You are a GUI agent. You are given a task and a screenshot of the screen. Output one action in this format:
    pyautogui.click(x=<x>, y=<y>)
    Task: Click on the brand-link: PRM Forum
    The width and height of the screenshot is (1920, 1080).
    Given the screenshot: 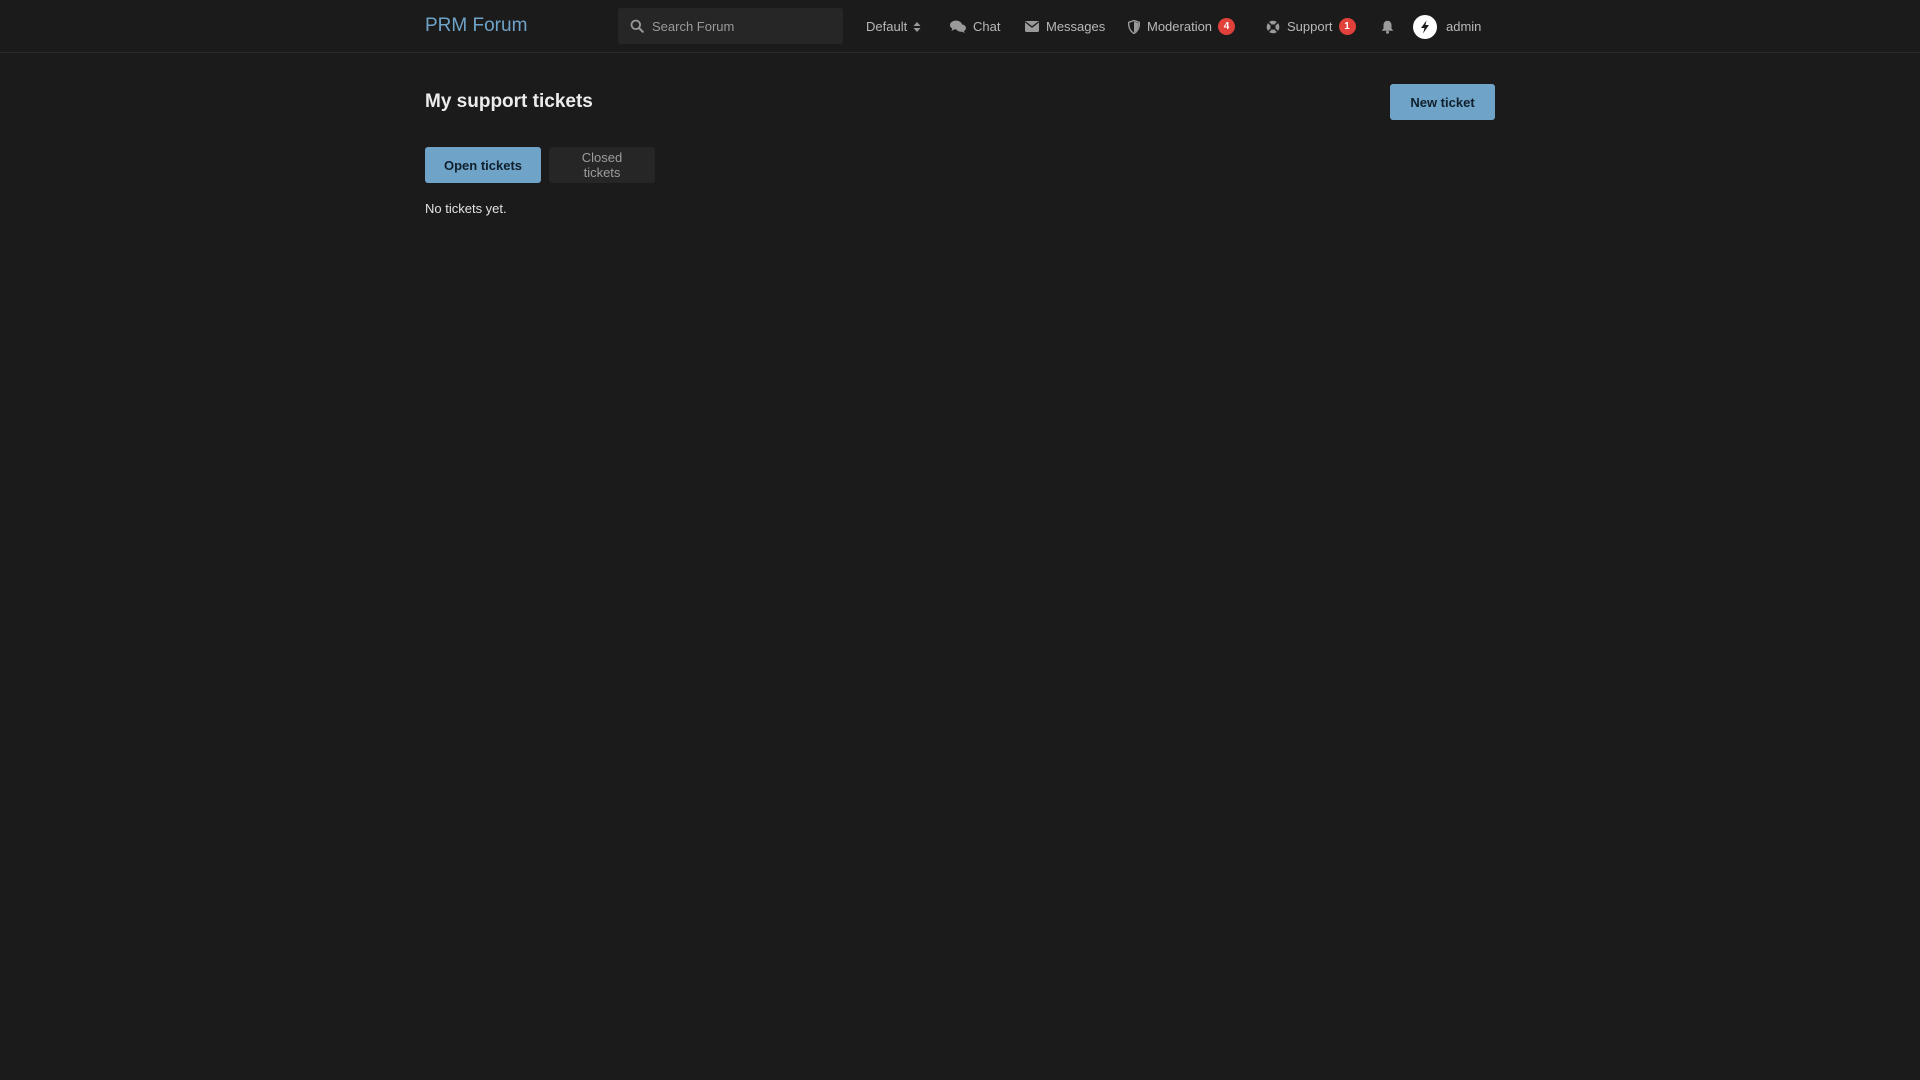 What is the action you would take?
    pyautogui.click(x=476, y=26)
    